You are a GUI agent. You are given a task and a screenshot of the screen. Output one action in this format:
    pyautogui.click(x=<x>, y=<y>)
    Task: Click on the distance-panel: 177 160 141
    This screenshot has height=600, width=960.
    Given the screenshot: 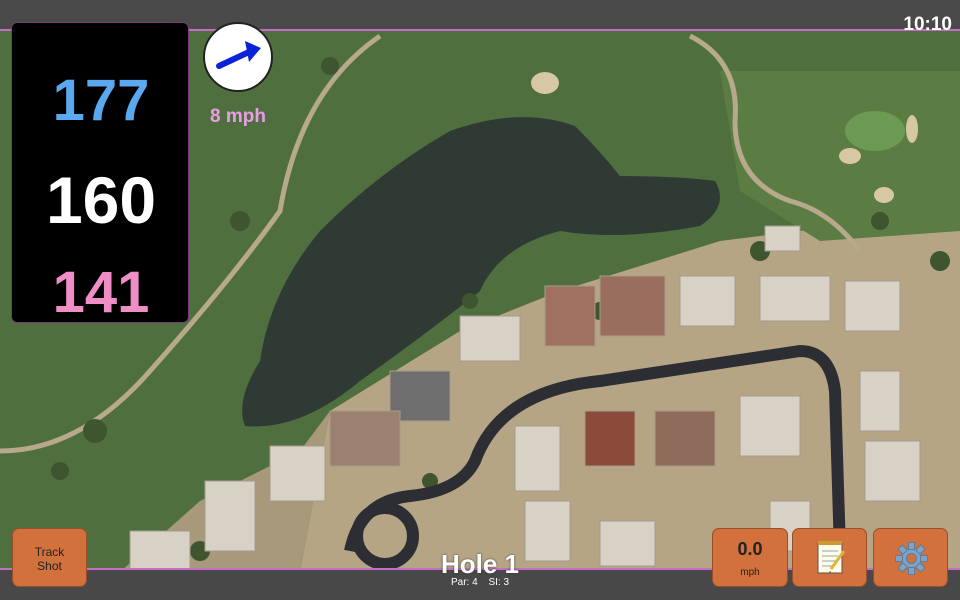 What is the action you would take?
    pyautogui.click(x=100, y=173)
    